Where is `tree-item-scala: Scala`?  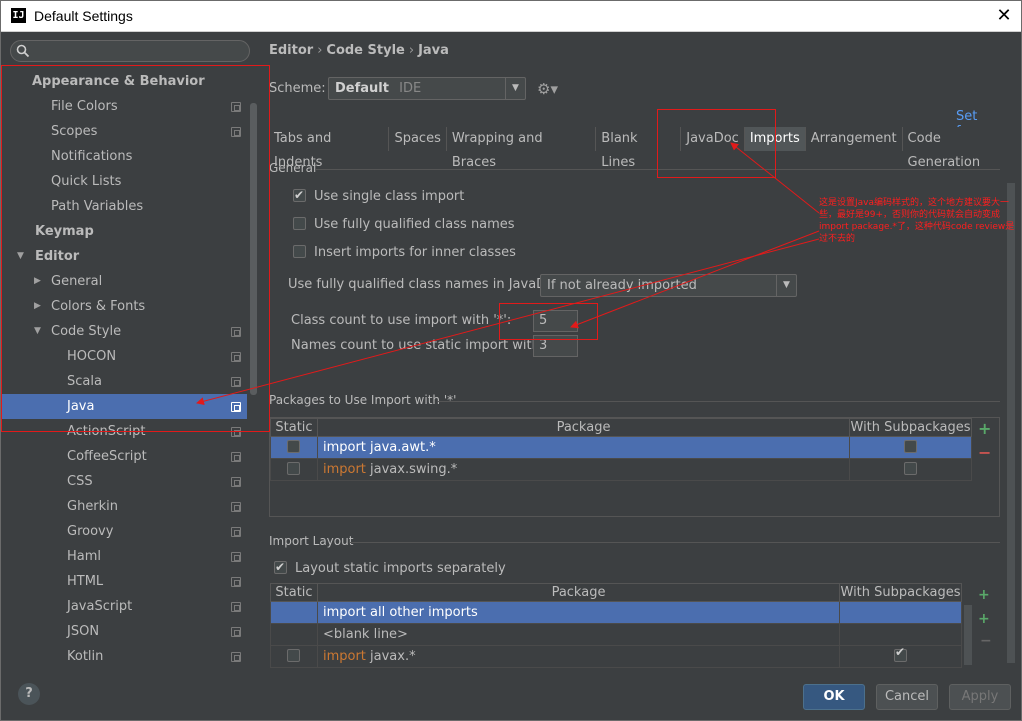
tree-item-scala: Scala is located at coordinates (124, 381).